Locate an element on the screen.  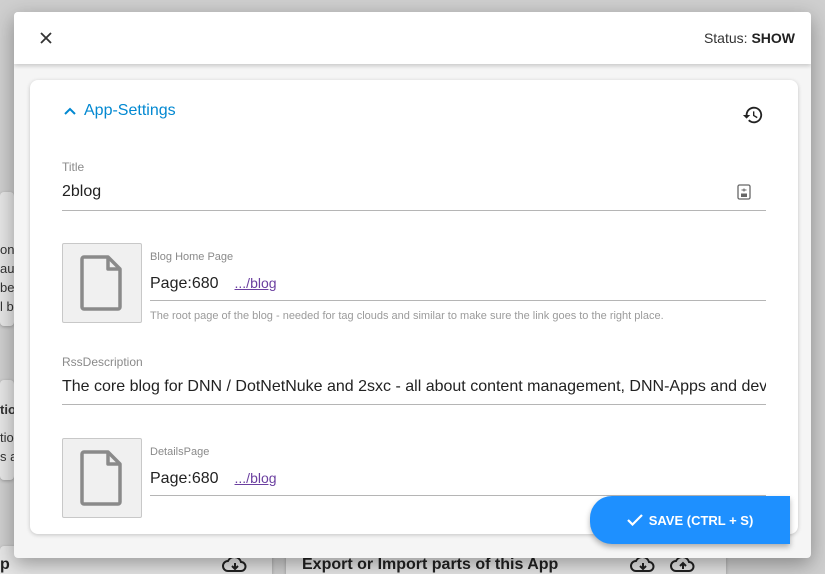
details-page-thumbnail is located at coordinates (102, 478).